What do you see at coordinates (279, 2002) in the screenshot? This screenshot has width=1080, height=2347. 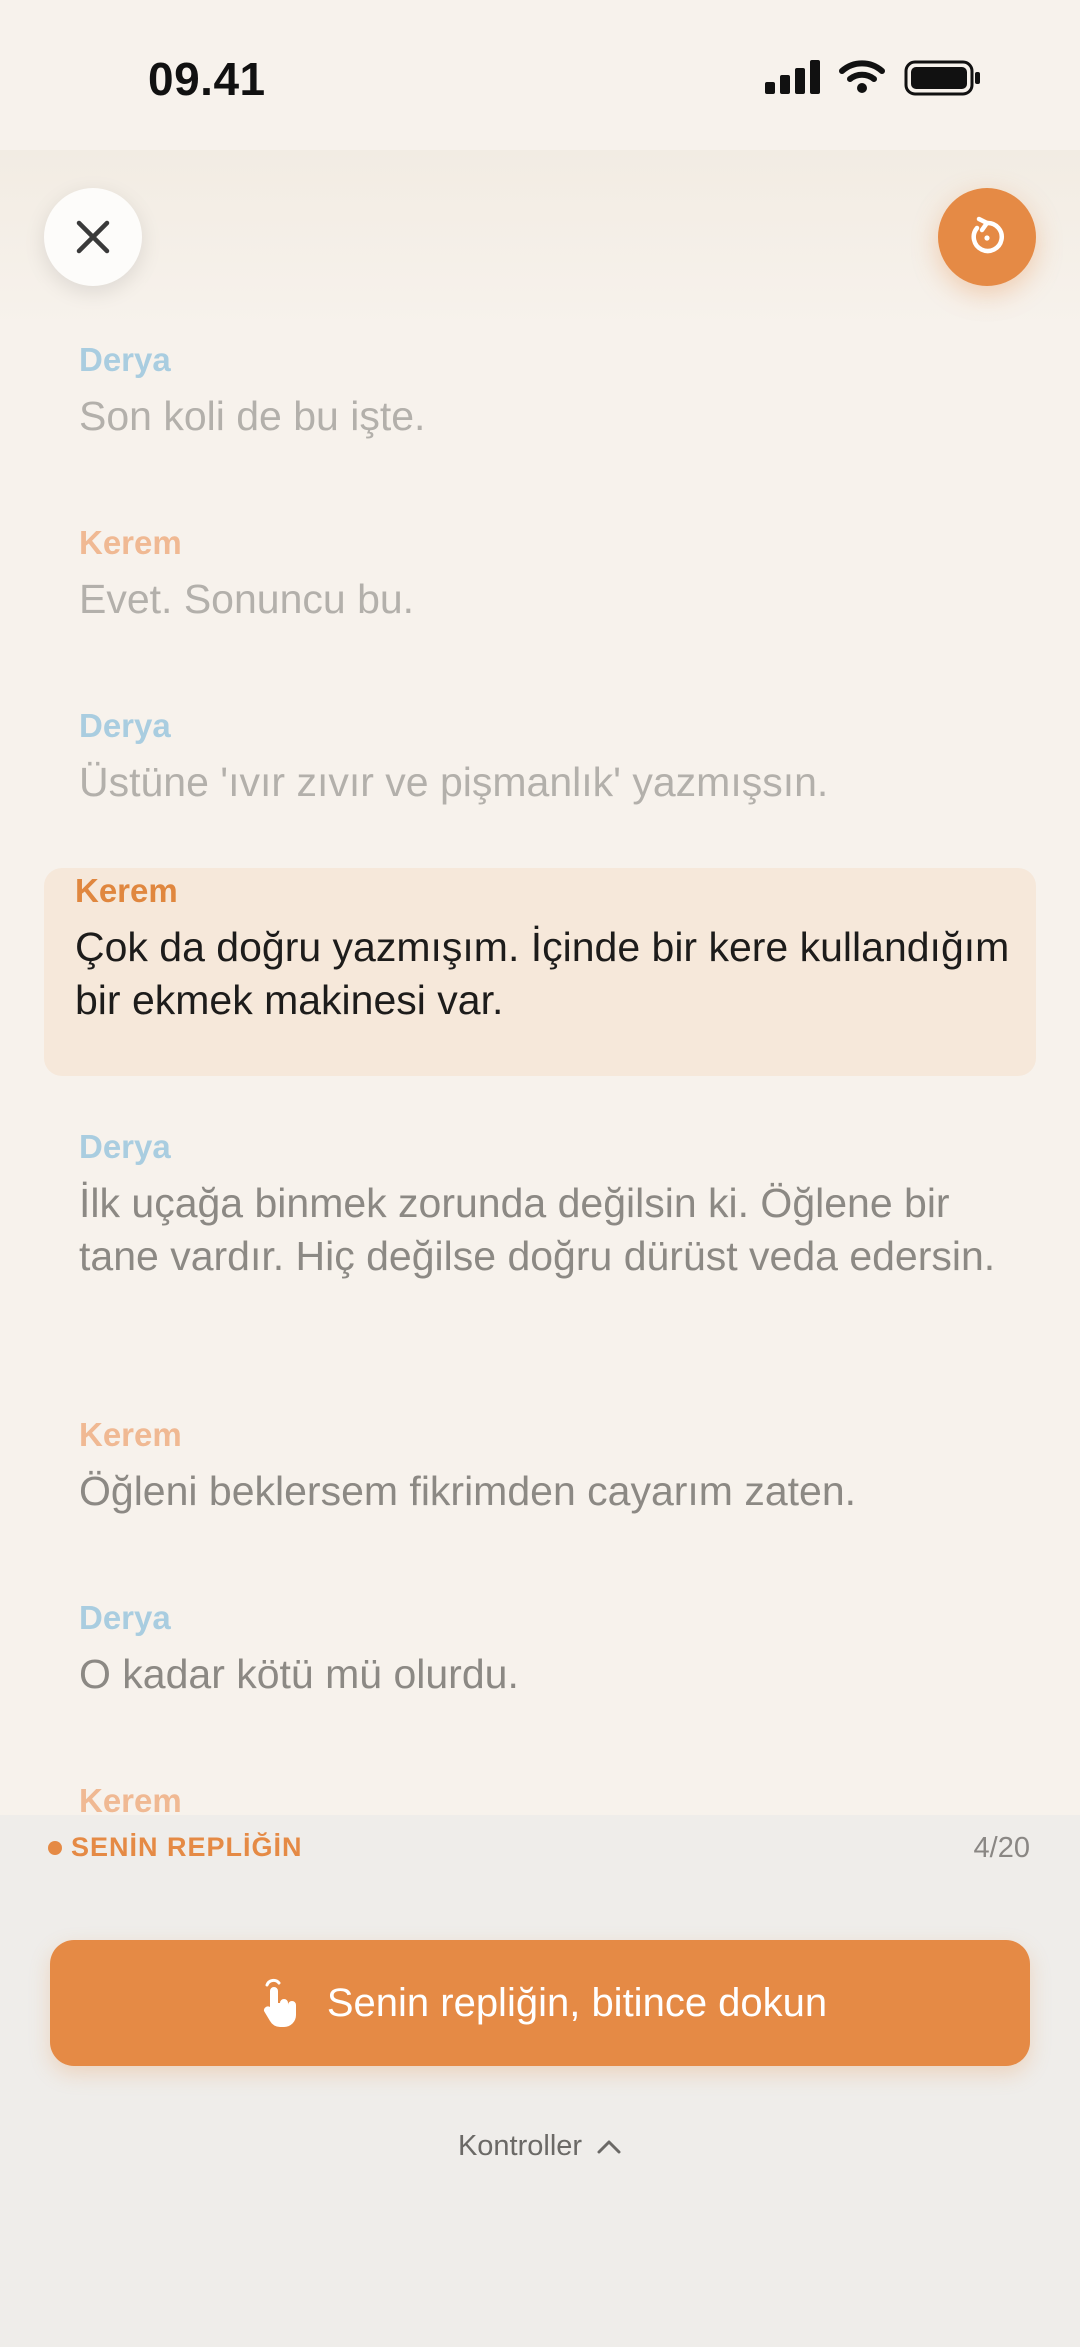 I see `tap-hand-icon` at bounding box center [279, 2002].